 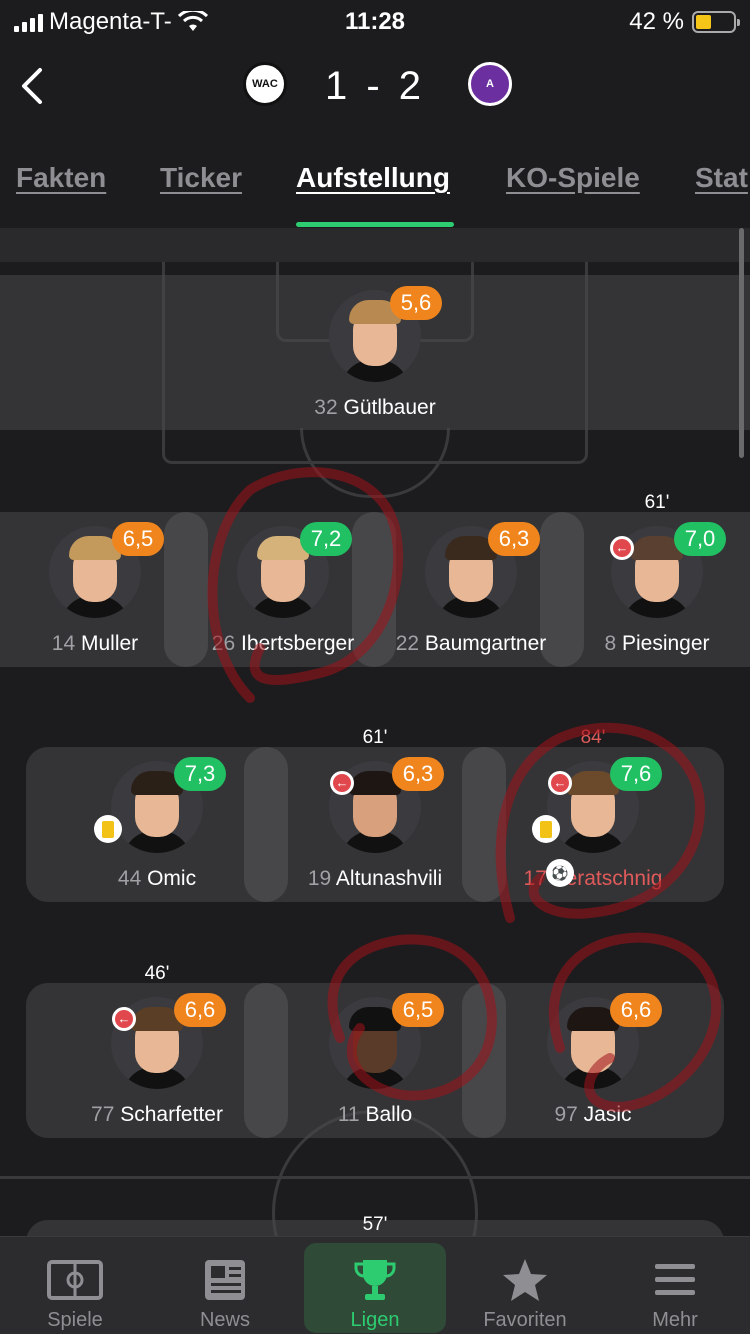 I want to click on match-score: 1 - 2, so click(x=375, y=86).